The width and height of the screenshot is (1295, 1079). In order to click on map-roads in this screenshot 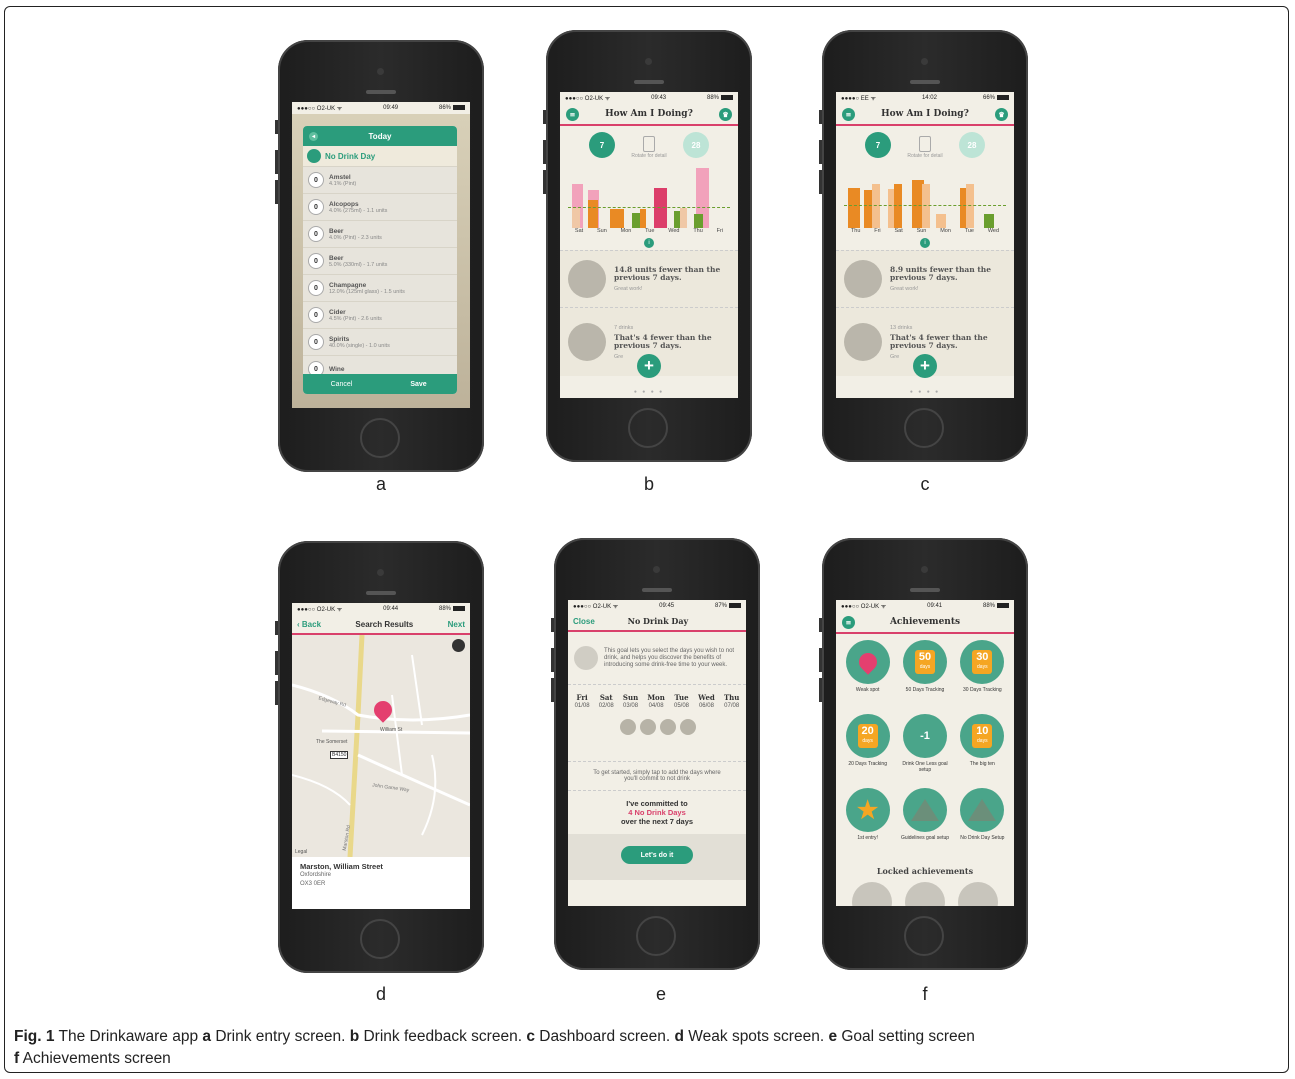, I will do `click(381, 746)`.